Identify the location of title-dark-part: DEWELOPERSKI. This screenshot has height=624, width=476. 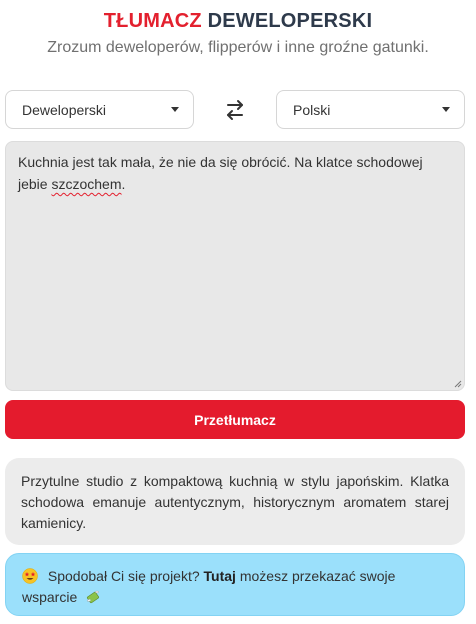
(290, 21).